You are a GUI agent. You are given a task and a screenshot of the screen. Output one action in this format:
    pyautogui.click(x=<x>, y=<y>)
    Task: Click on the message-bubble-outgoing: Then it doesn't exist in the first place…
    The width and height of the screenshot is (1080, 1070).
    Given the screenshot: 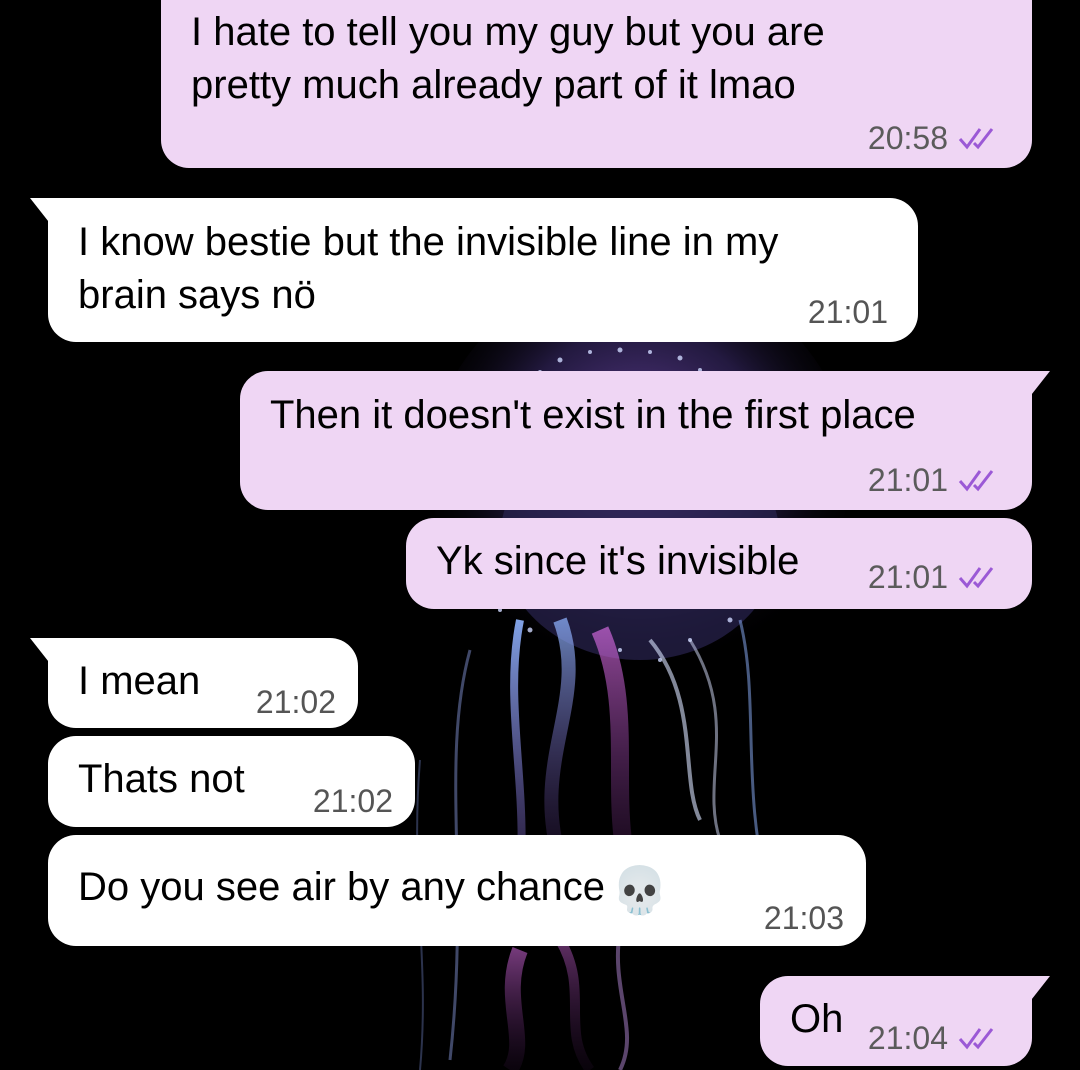 What is the action you would take?
    pyautogui.click(x=645, y=440)
    